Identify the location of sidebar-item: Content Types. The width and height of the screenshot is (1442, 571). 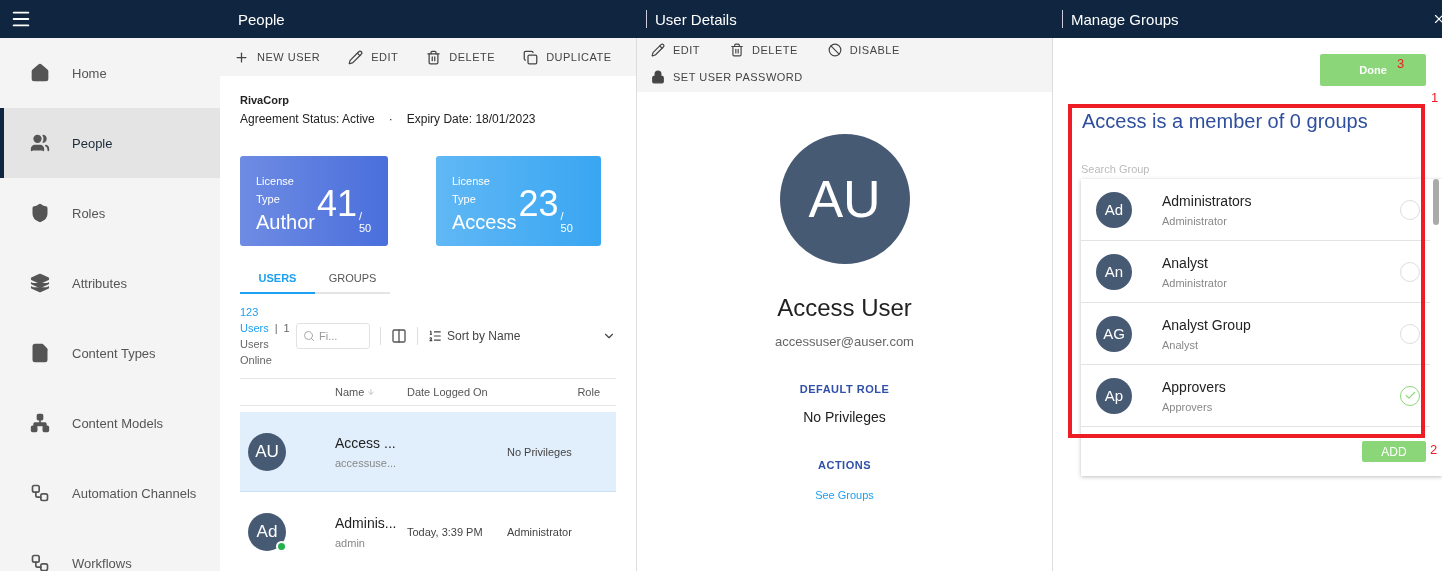
(110, 353).